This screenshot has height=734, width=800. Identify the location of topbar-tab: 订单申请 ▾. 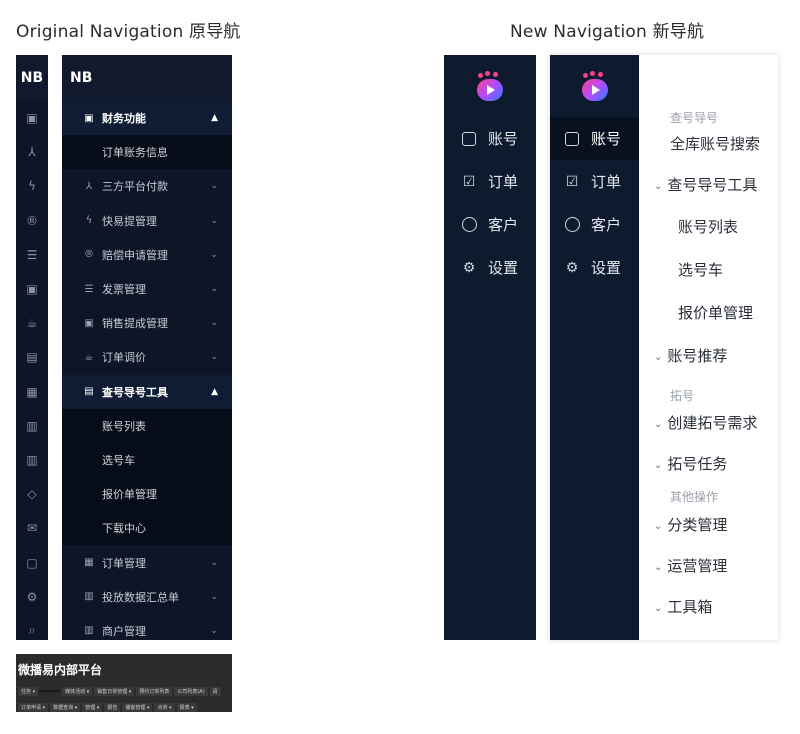
(33, 707).